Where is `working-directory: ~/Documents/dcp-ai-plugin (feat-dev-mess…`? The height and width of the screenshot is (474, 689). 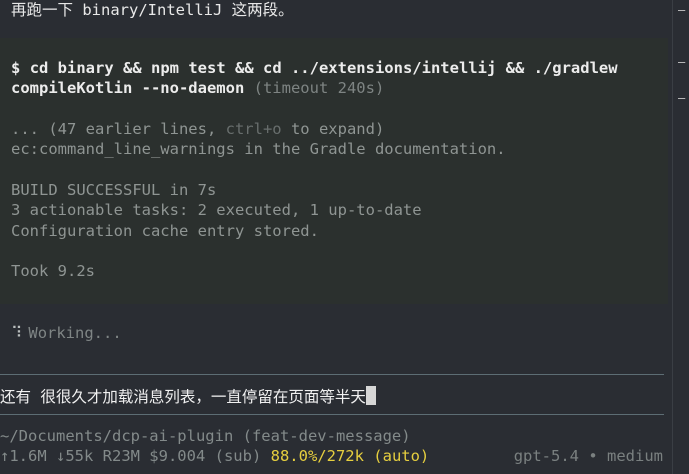
working-directory: ~/Documents/dcp-ai-plugin (feat-dev-mess… is located at coordinates (205, 436).